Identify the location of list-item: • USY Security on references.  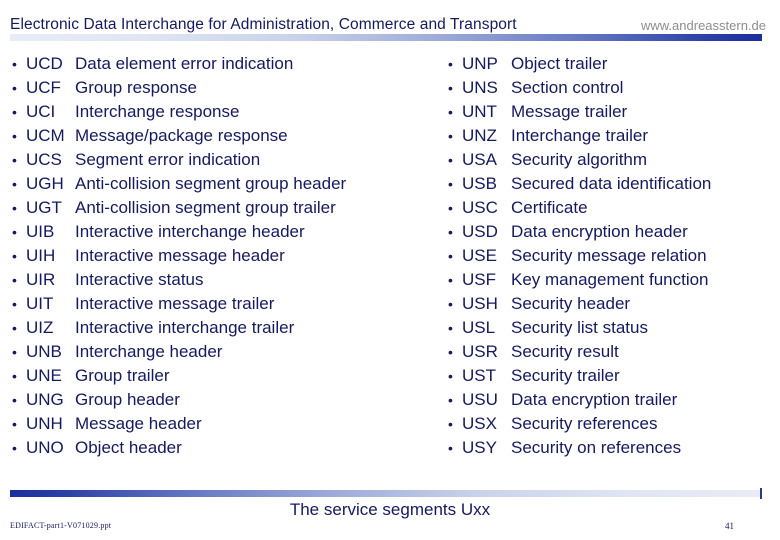
(613, 450).